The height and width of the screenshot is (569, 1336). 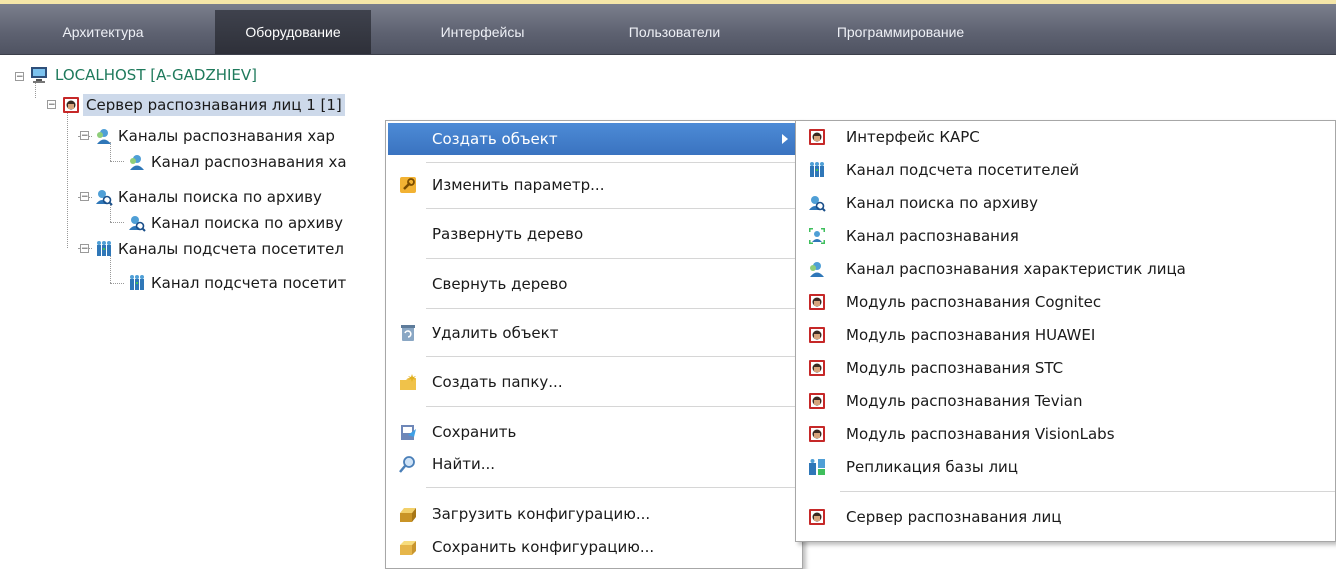 I want to click on submenu-item-recognition-channel: Канал распознавания, so click(x=1065, y=236).